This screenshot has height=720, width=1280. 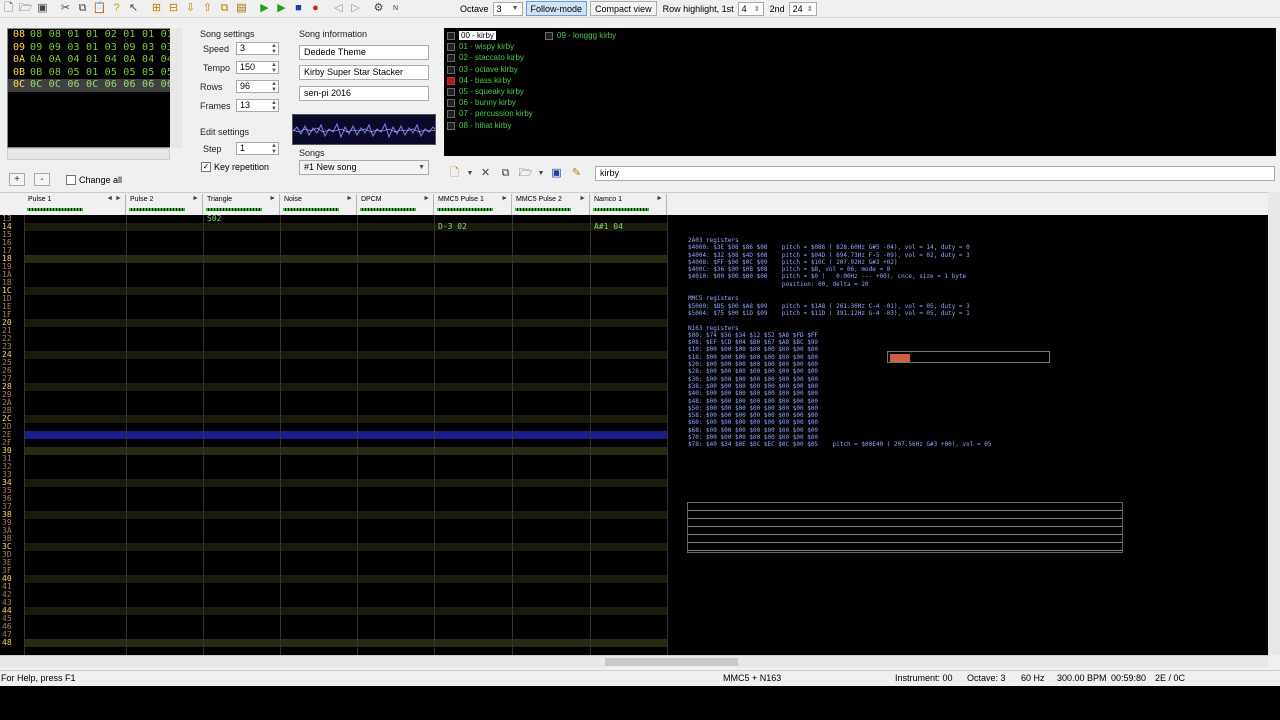 What do you see at coordinates (65, 9) in the screenshot?
I see `cut-icon: ✂` at bounding box center [65, 9].